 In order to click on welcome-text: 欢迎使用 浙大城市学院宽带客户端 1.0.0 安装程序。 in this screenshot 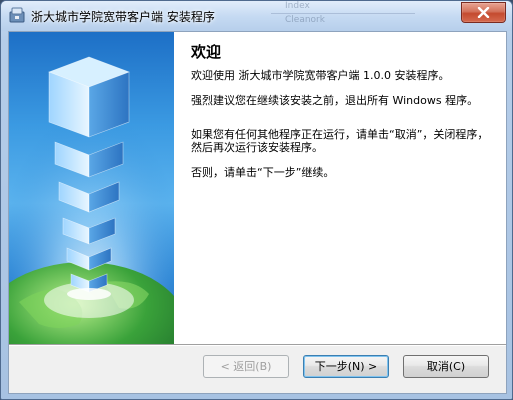, I will do `click(320, 75)`.